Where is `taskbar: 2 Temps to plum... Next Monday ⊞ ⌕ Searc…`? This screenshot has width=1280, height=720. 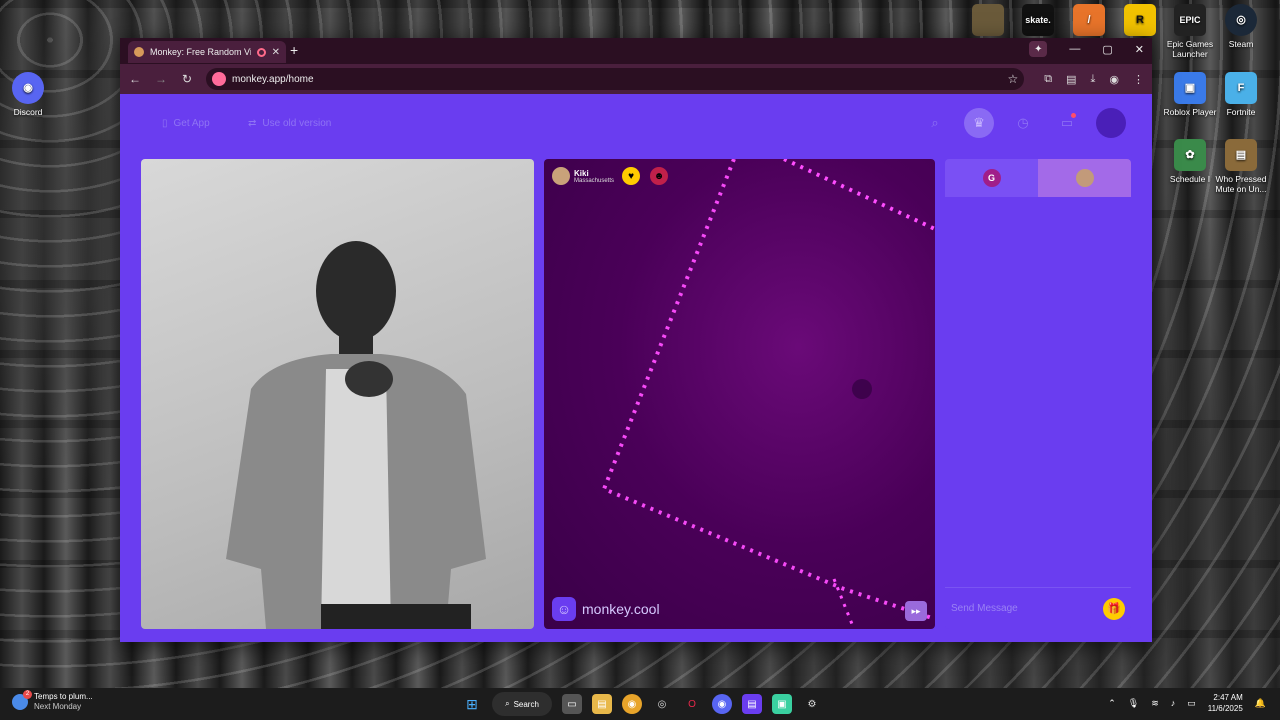
taskbar: 2 Temps to plum... Next Monday ⊞ ⌕ Searc… is located at coordinates (640, 704).